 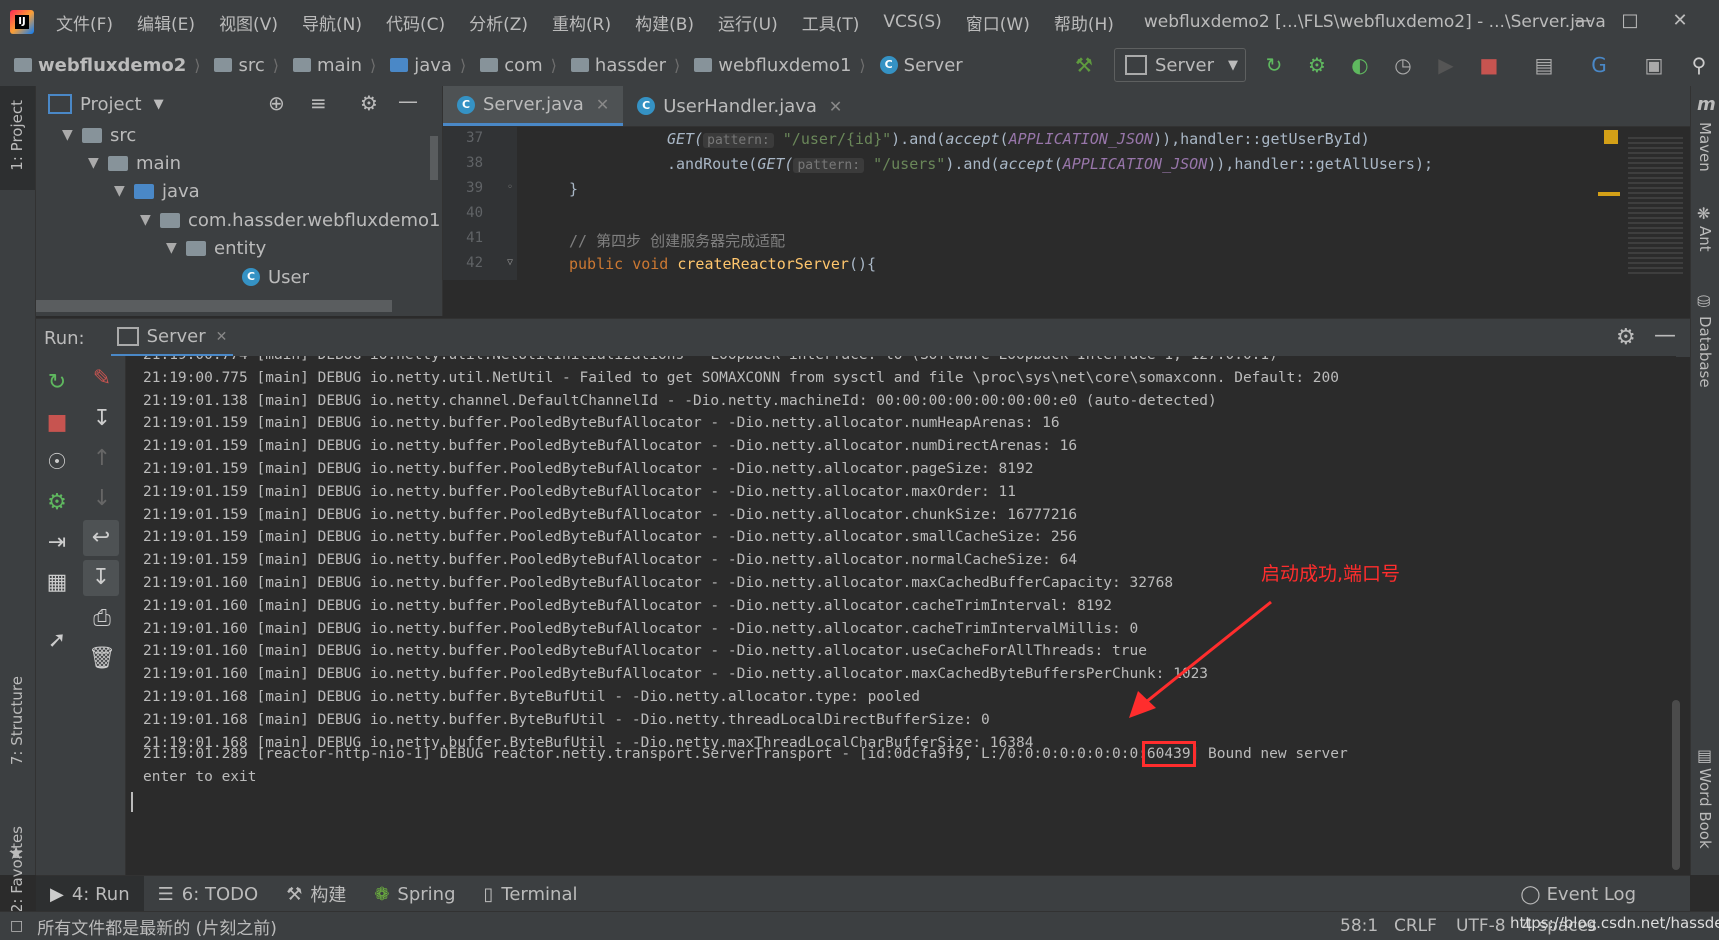 What do you see at coordinates (172, 338) in the screenshot?
I see `tab-server-run: Server ✕` at bounding box center [172, 338].